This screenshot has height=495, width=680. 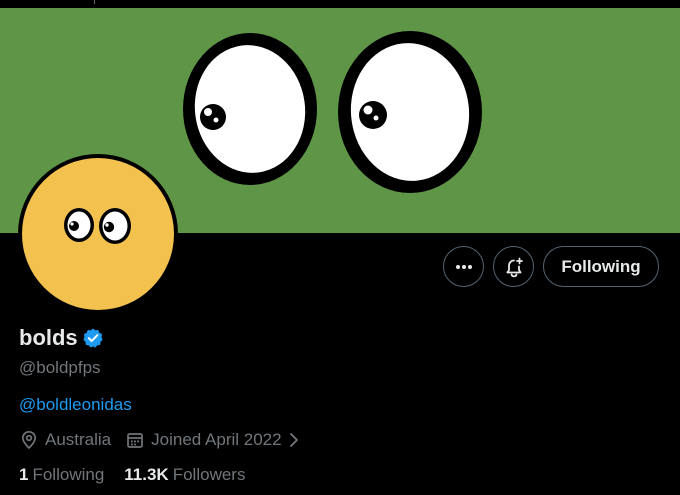 I want to click on verified-badge-icon, so click(x=93, y=338).